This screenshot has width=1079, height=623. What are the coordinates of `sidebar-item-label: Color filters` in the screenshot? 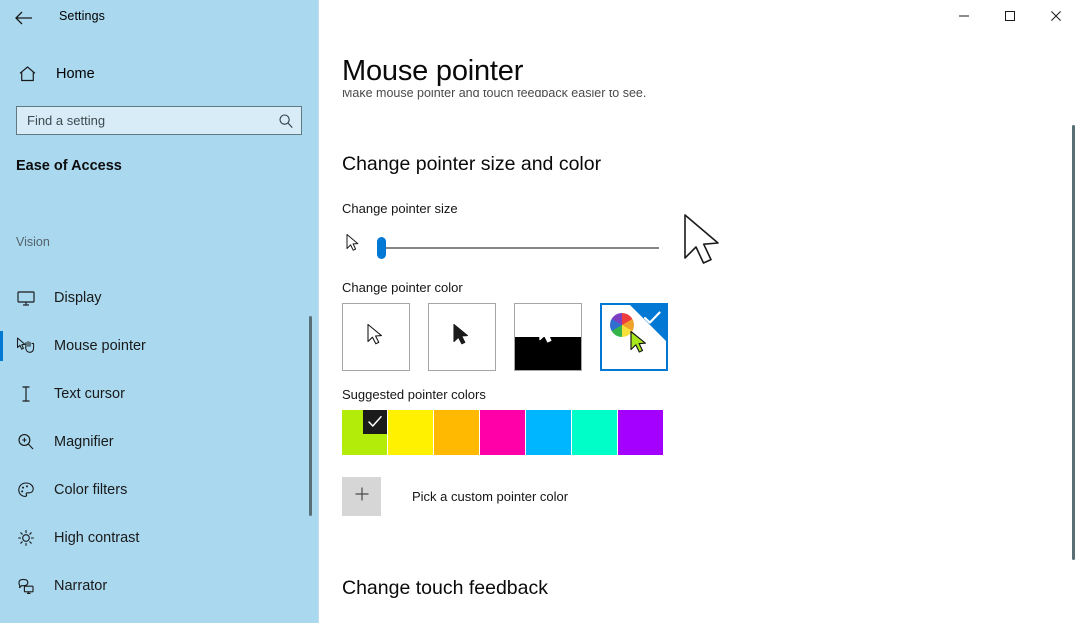 It's located at (91, 490).